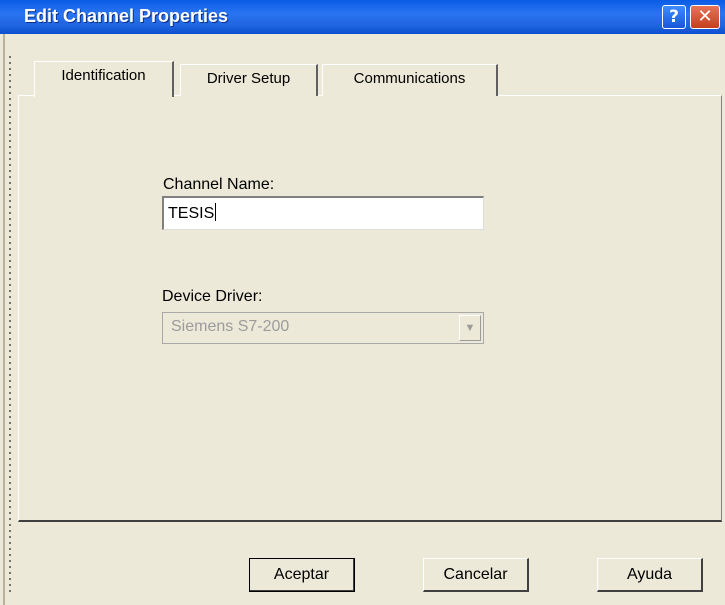 The width and height of the screenshot is (725, 605). I want to click on channel-name-input: TESIS, so click(323, 213).